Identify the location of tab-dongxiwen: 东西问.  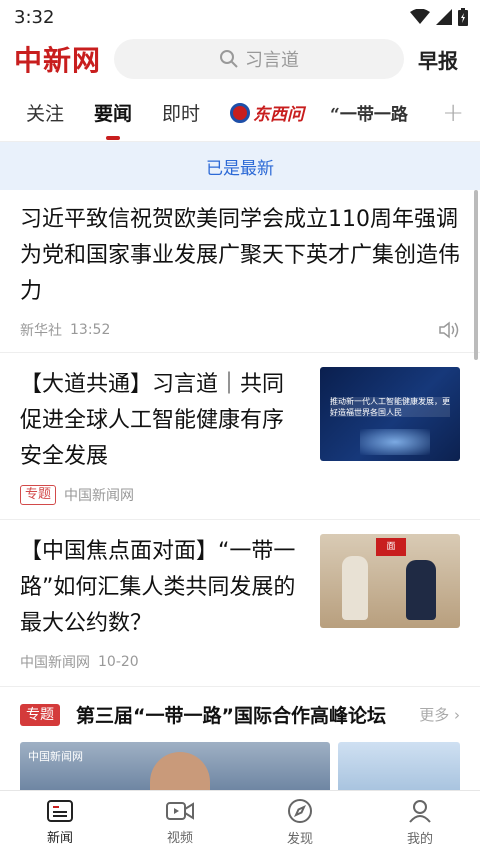
(267, 112).